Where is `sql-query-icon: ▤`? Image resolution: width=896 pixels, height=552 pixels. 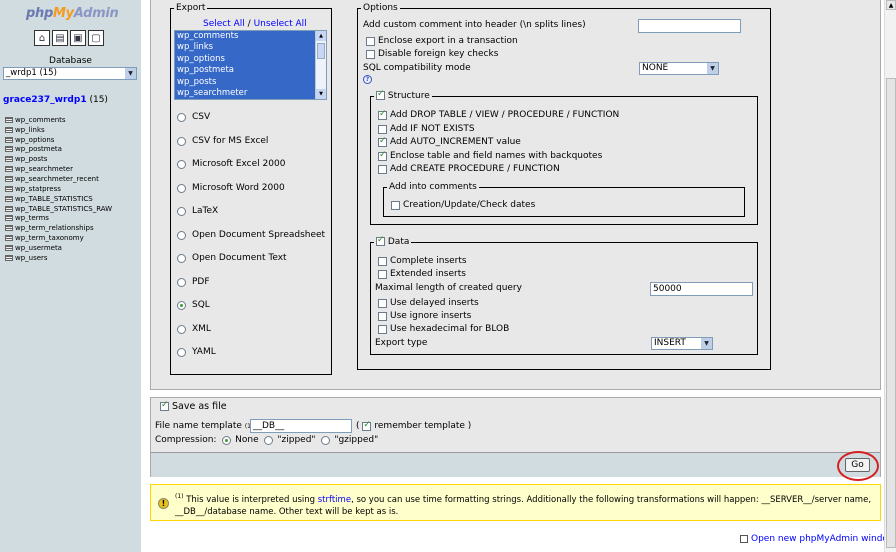
sql-query-icon: ▤ is located at coordinates (60, 38).